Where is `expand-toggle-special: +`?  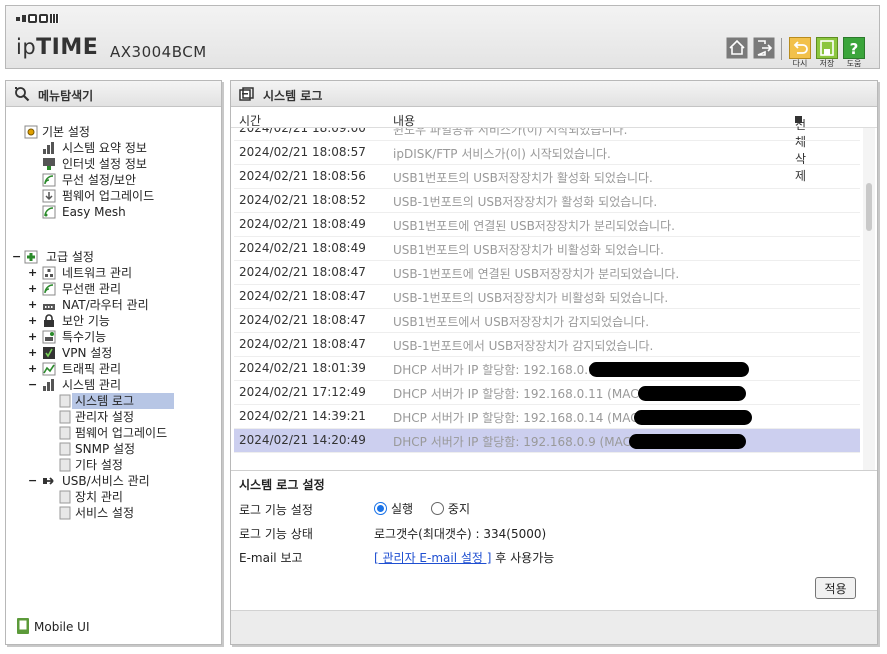
expand-toggle-special: + is located at coordinates (32, 337).